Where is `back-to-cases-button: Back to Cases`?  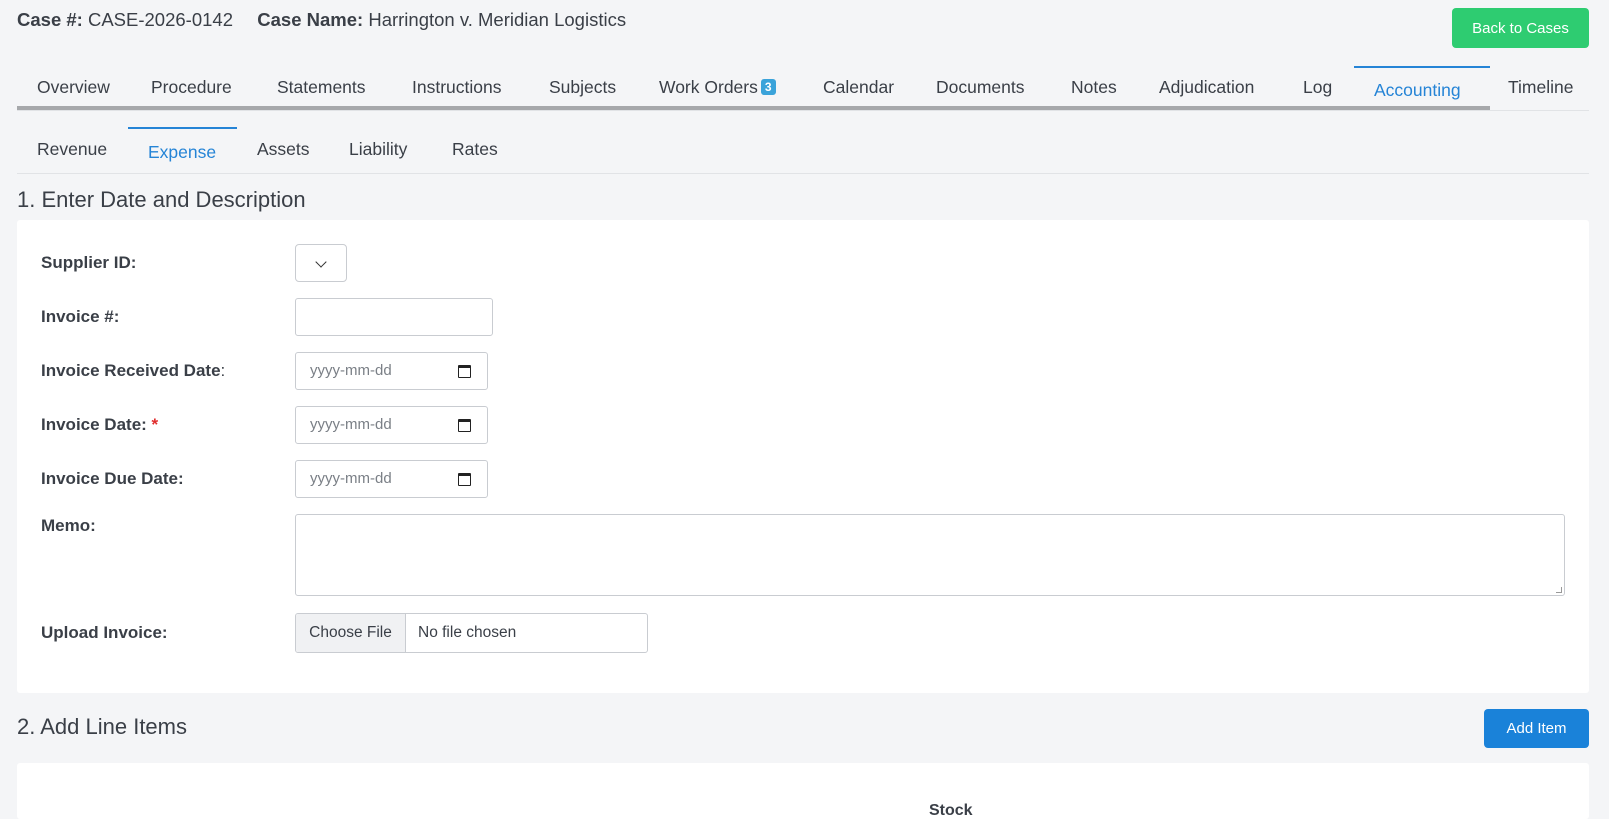 back-to-cases-button: Back to Cases is located at coordinates (1520, 28).